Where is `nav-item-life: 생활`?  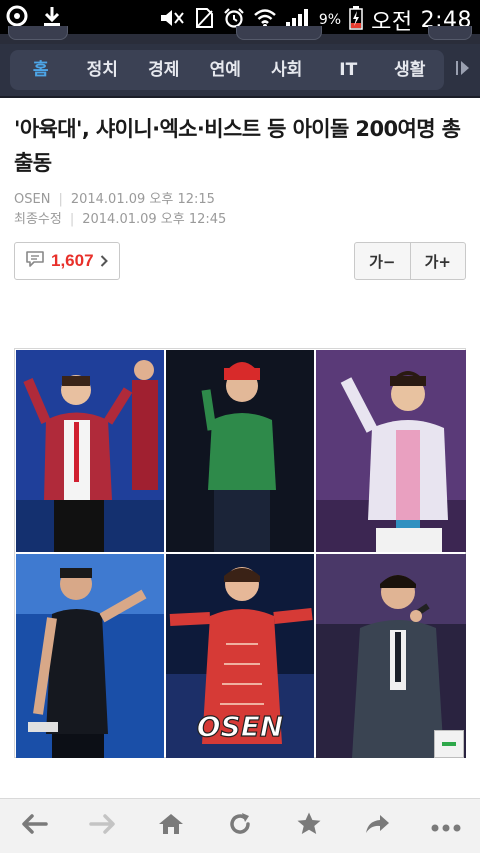 nav-item-life: 생활 is located at coordinates (410, 70).